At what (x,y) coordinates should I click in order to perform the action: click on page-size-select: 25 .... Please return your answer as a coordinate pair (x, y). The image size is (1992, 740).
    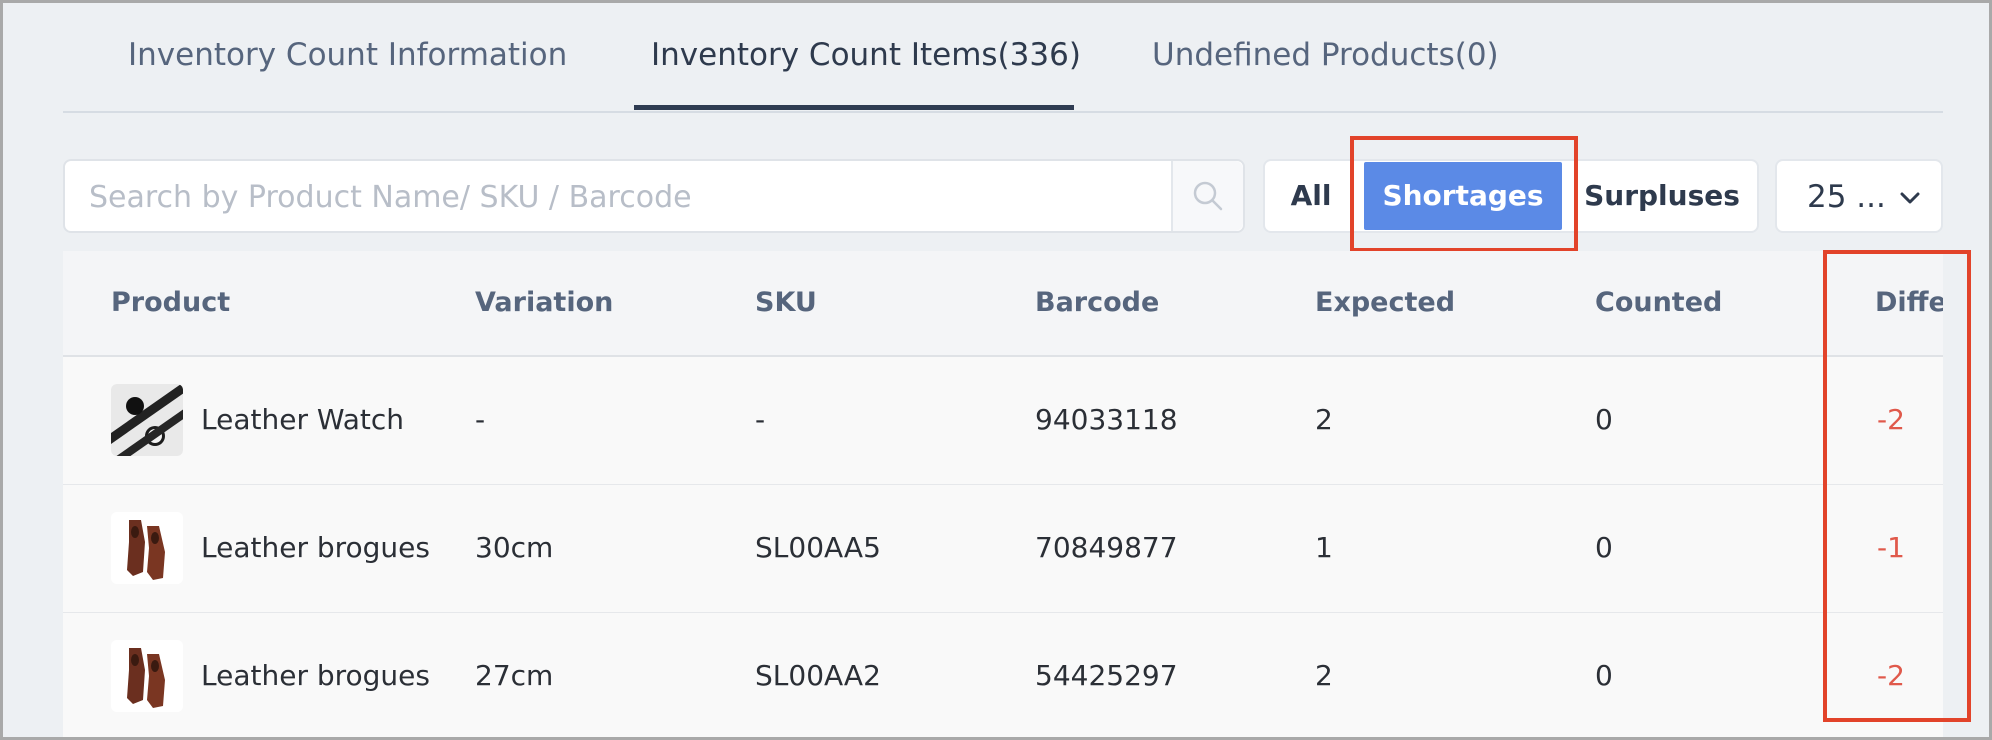
    Looking at the image, I should click on (1859, 196).